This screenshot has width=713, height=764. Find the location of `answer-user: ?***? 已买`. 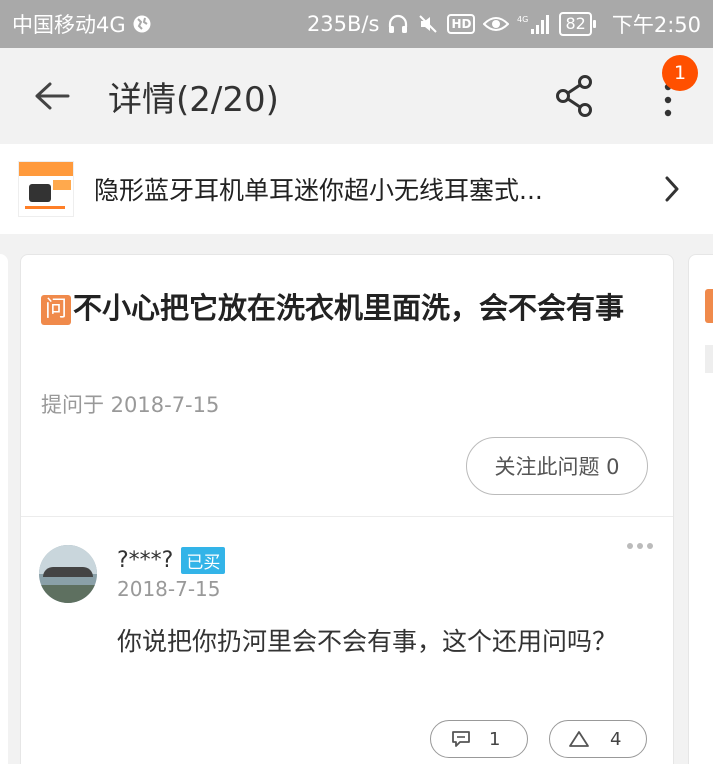

answer-user: ?***? 已买 is located at coordinates (171, 560).